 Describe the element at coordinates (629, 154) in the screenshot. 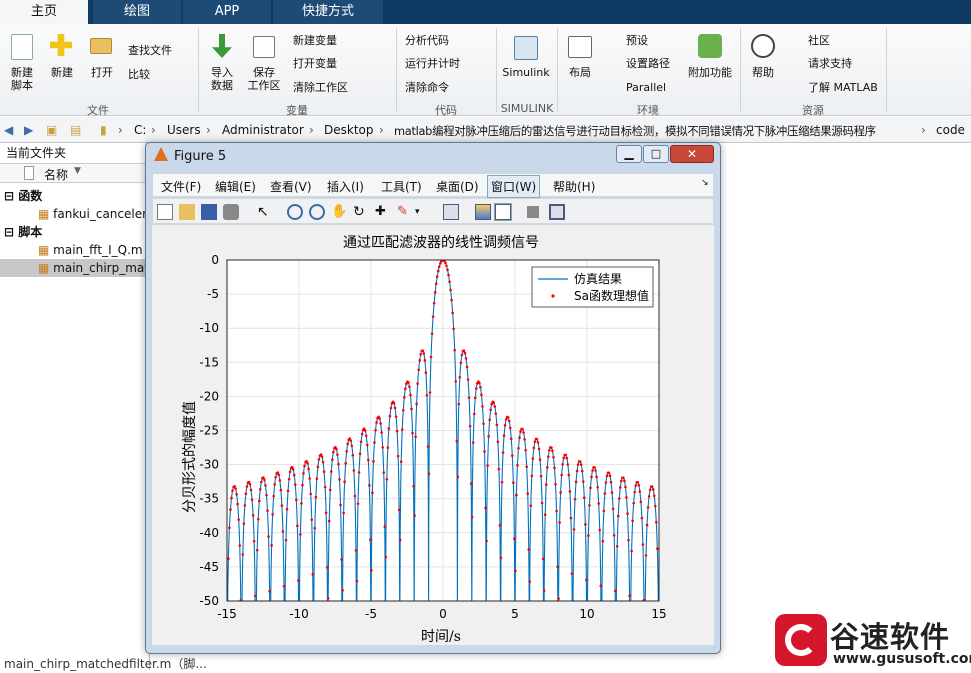

I see `minimize-button: ▁` at that location.